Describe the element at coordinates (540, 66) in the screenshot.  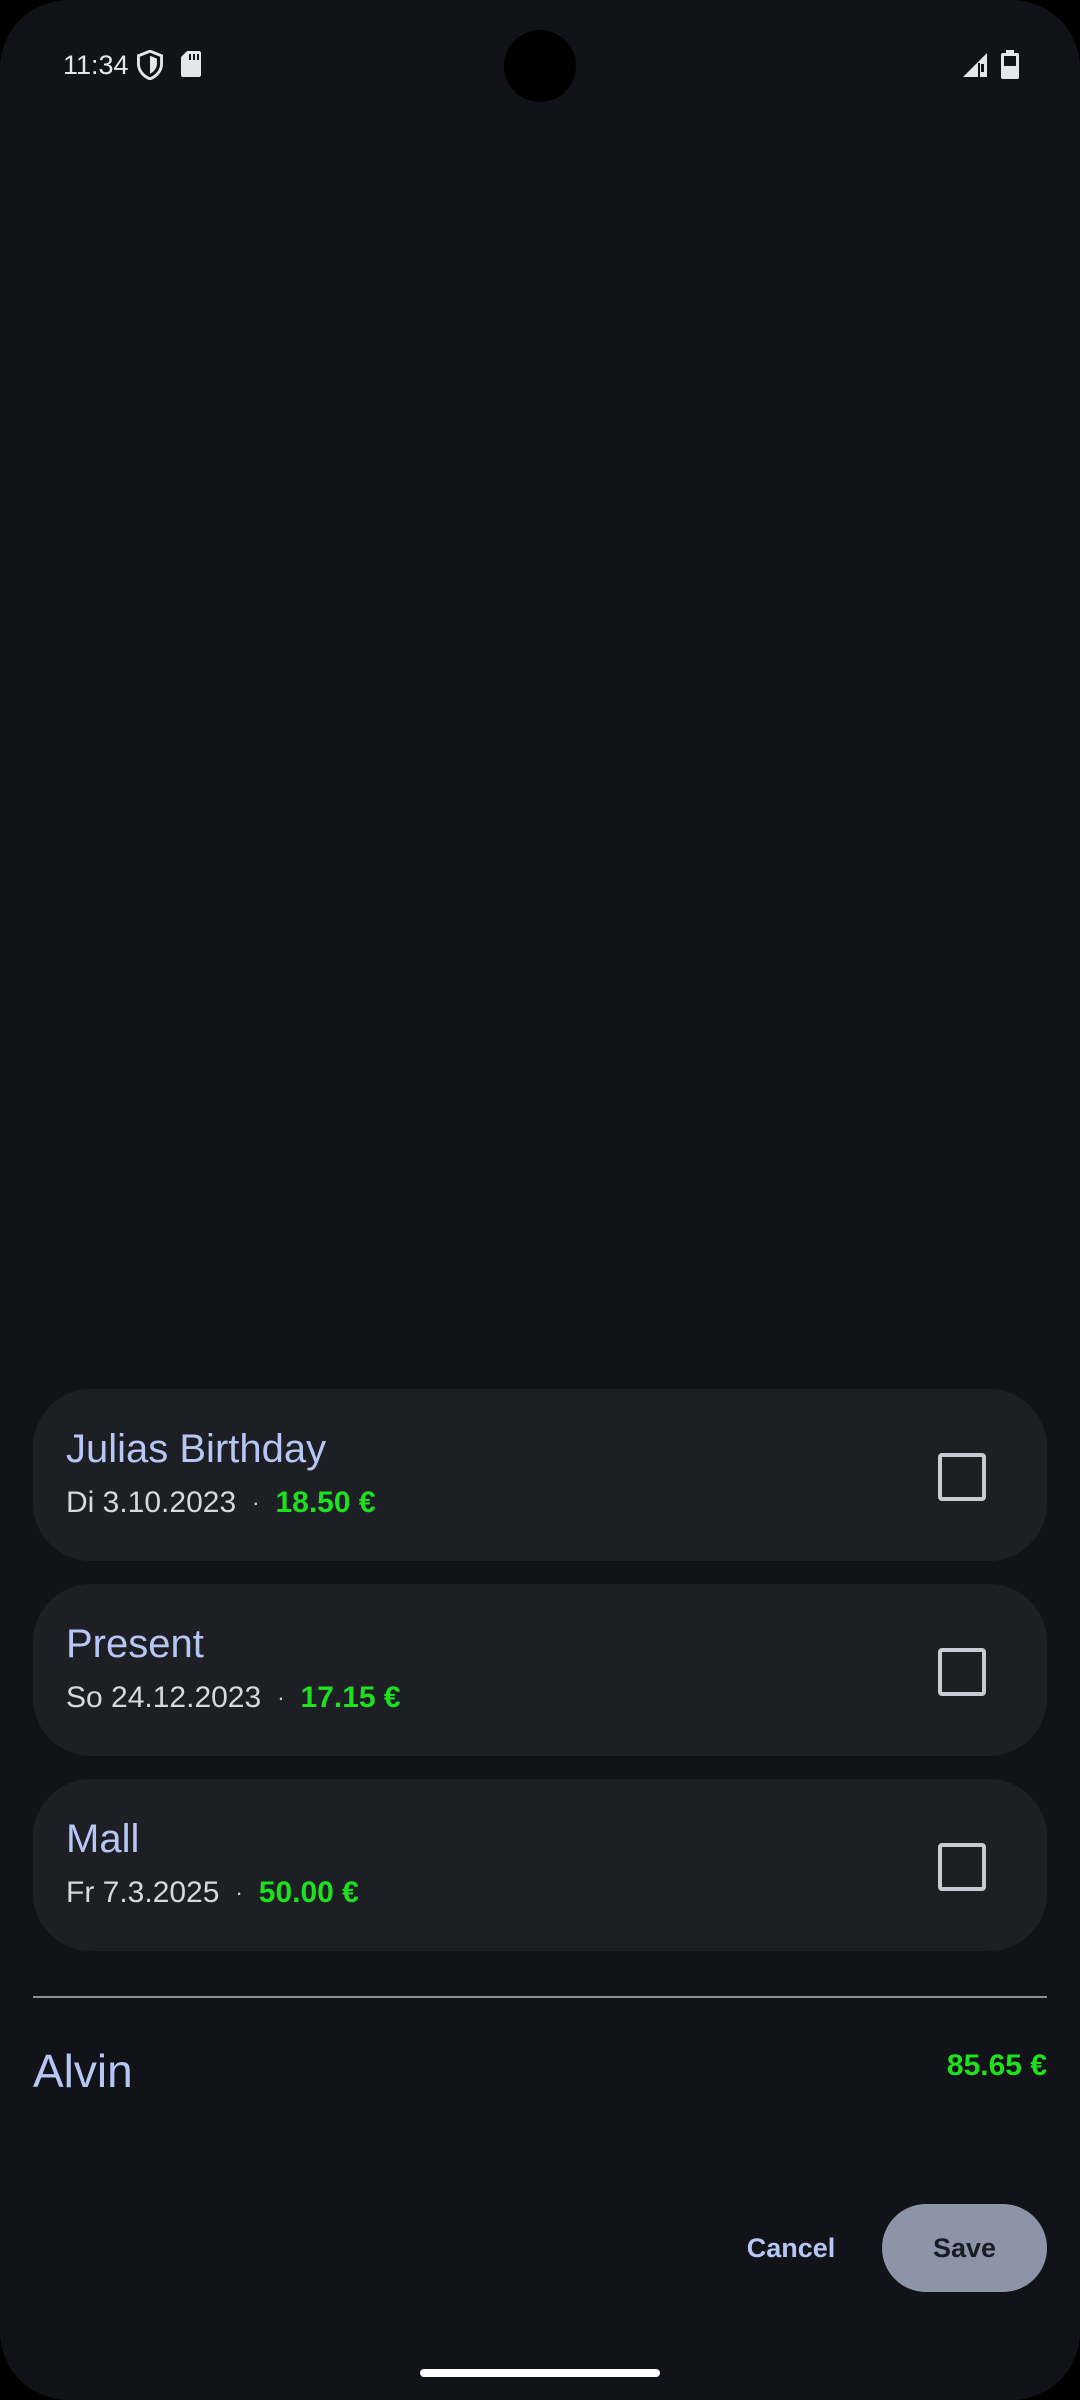
I see `front-camera` at that location.